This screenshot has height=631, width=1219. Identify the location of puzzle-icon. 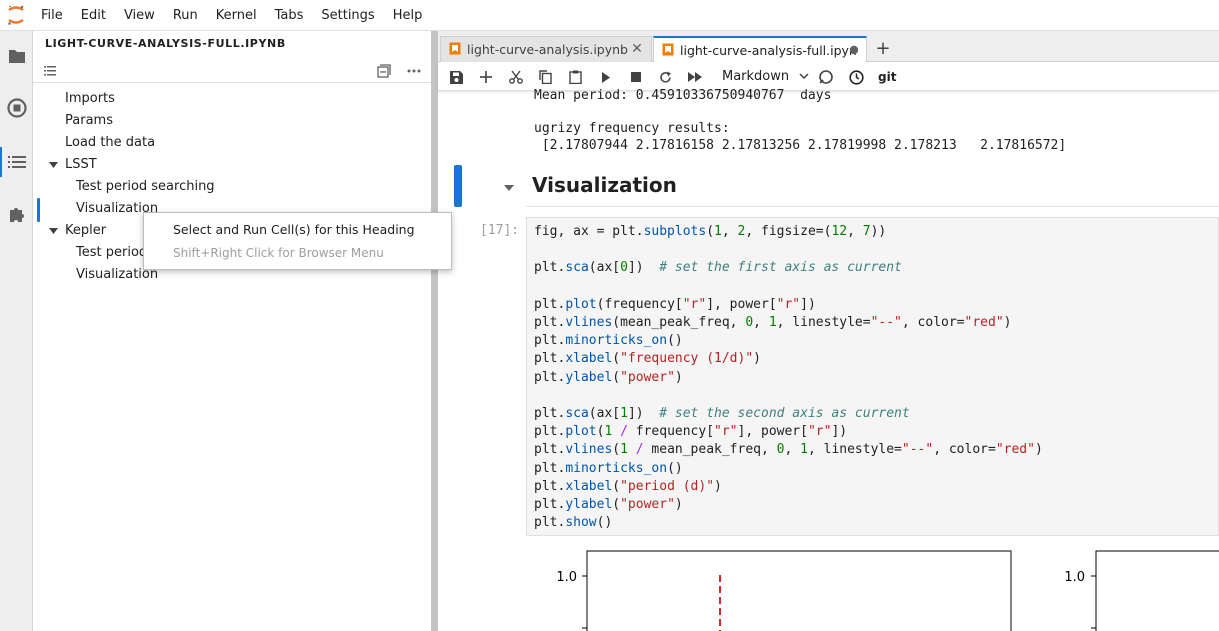
(16, 214).